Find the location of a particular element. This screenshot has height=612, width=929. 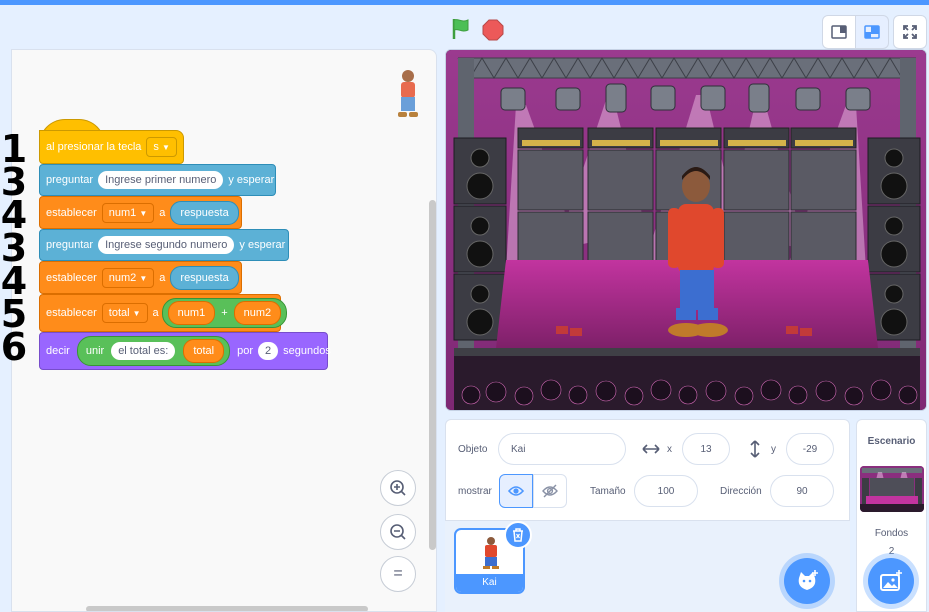

step-number: 6 is located at coordinates (14, 347).